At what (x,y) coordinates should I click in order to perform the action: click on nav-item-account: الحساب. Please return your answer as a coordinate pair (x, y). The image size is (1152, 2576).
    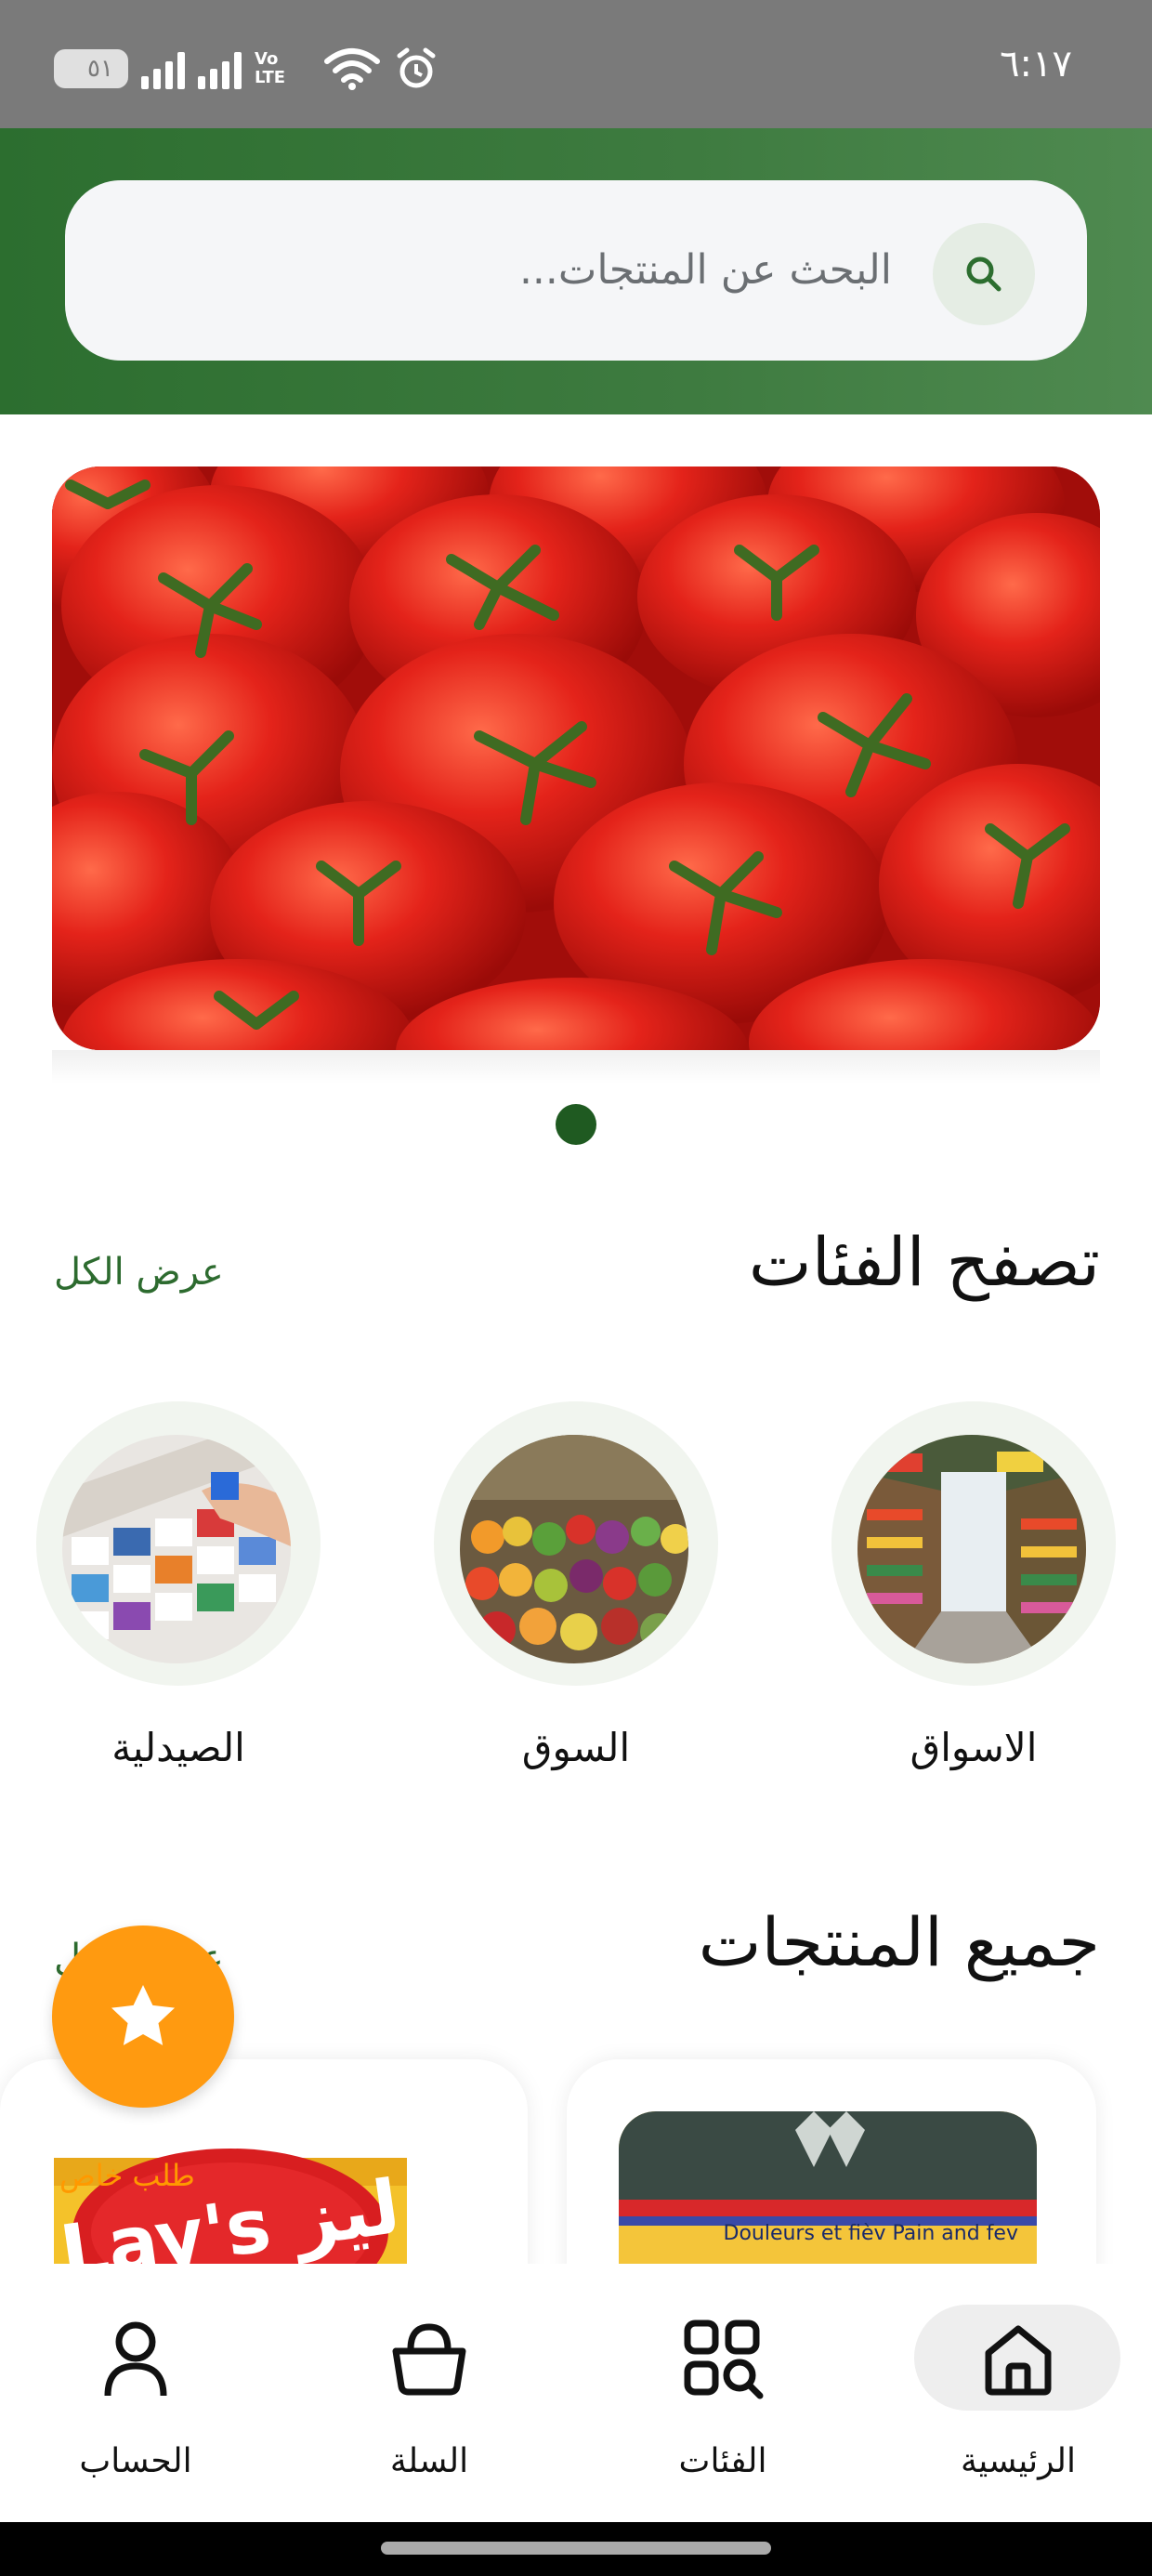
    Looking at the image, I should click on (135, 2393).